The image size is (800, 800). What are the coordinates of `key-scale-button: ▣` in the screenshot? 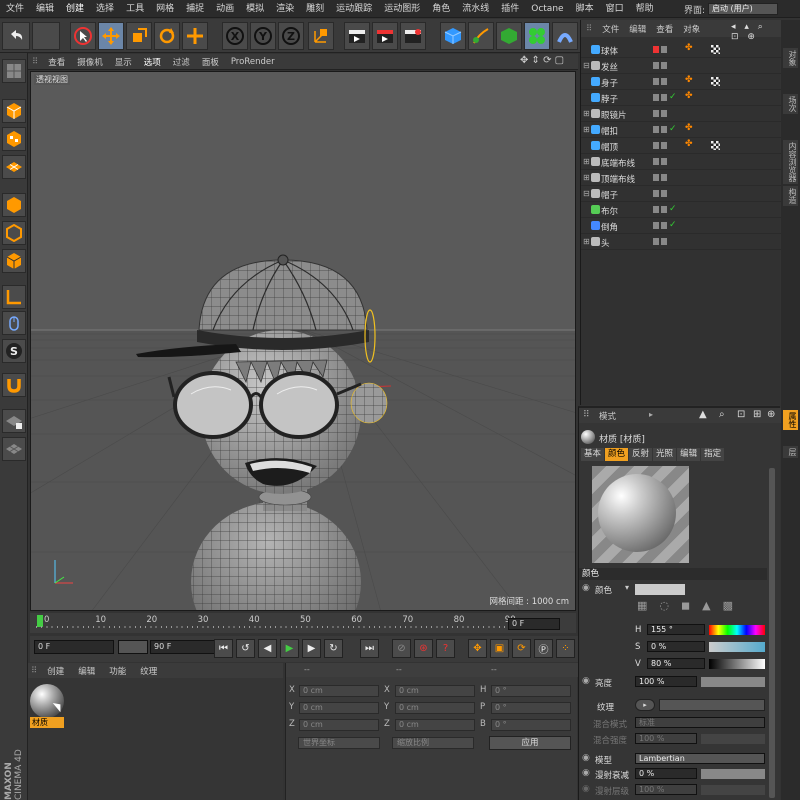 It's located at (499, 648).